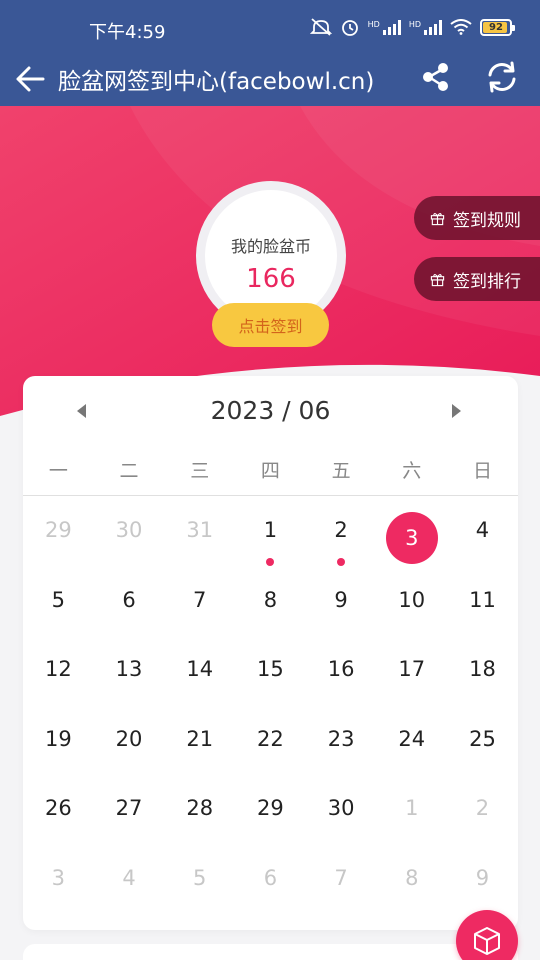  What do you see at coordinates (129, 819) in the screenshot?
I see `calendar-day: 27` at bounding box center [129, 819].